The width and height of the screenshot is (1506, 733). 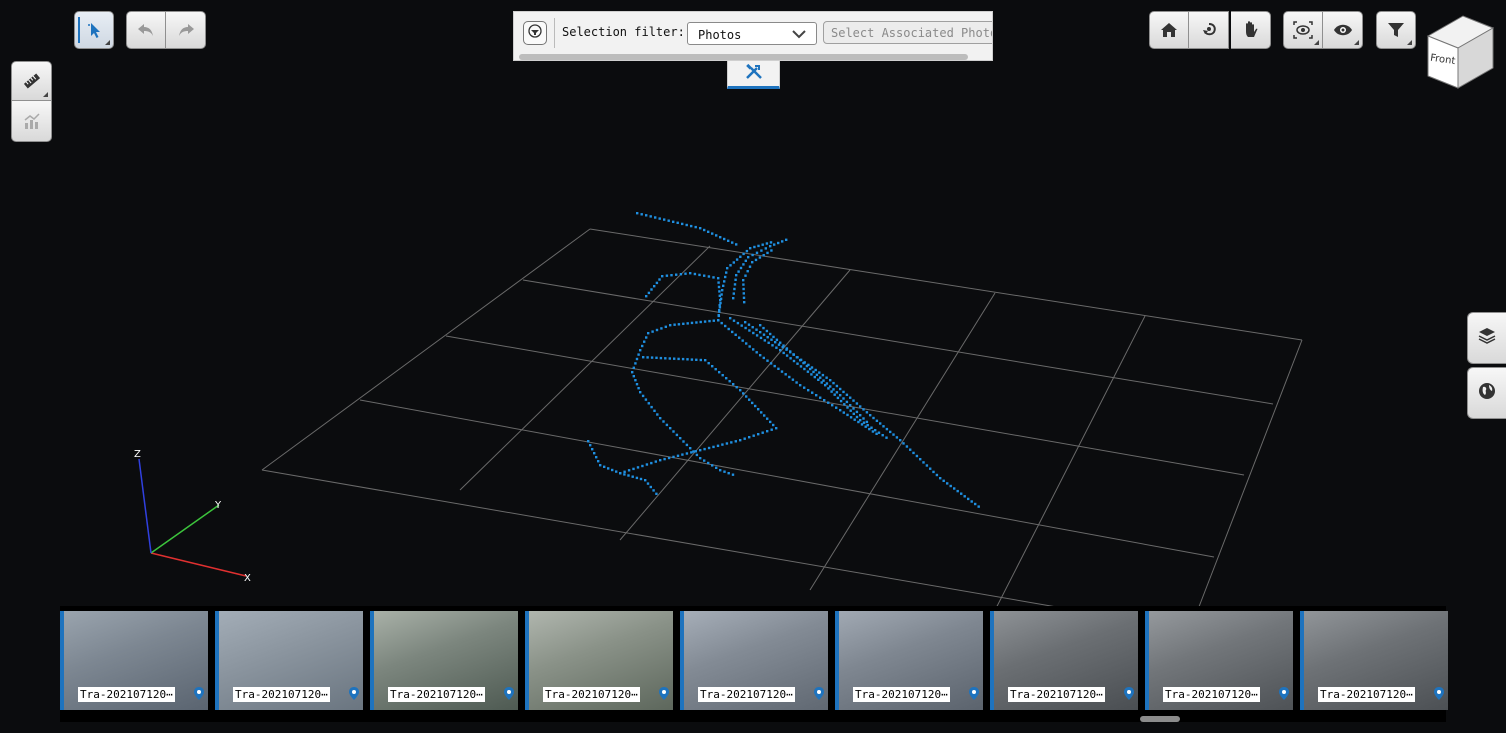 What do you see at coordinates (1160, 719) in the screenshot?
I see `photo-strip-scrollbar` at bounding box center [1160, 719].